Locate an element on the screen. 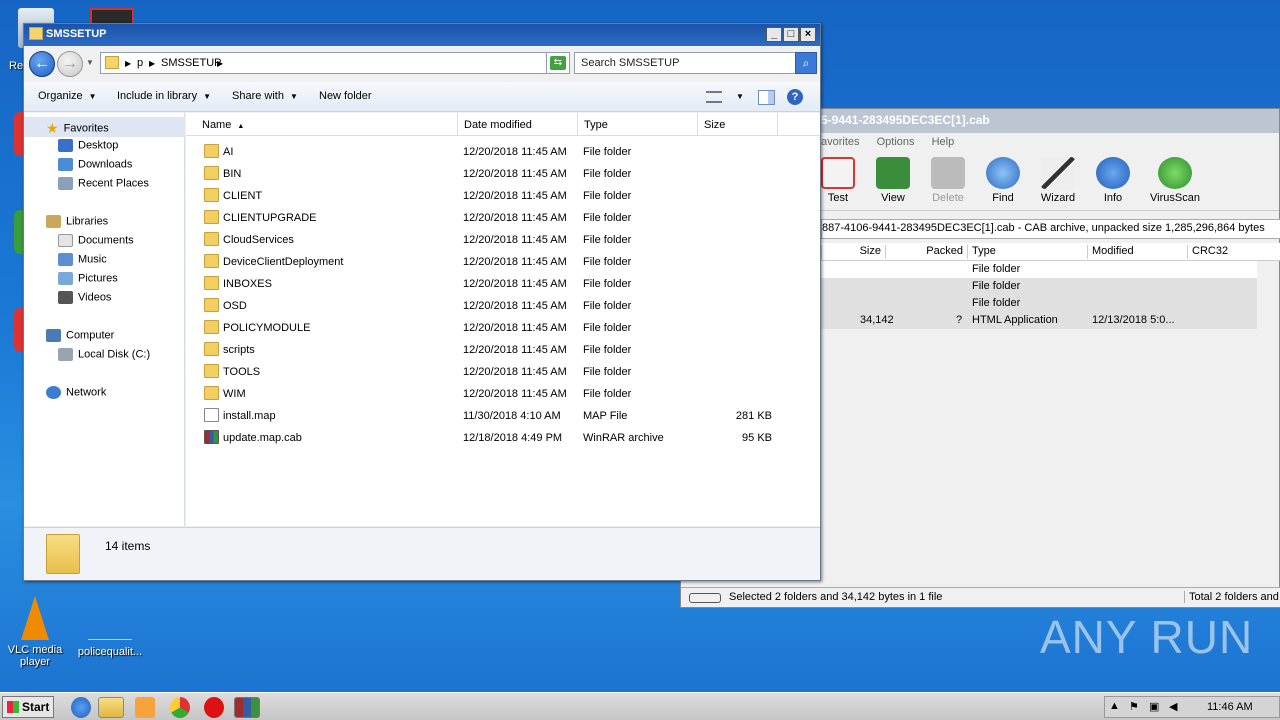 Image resolution: width=1280 pixels, height=720 pixels. ie-icon is located at coordinates (81, 707).